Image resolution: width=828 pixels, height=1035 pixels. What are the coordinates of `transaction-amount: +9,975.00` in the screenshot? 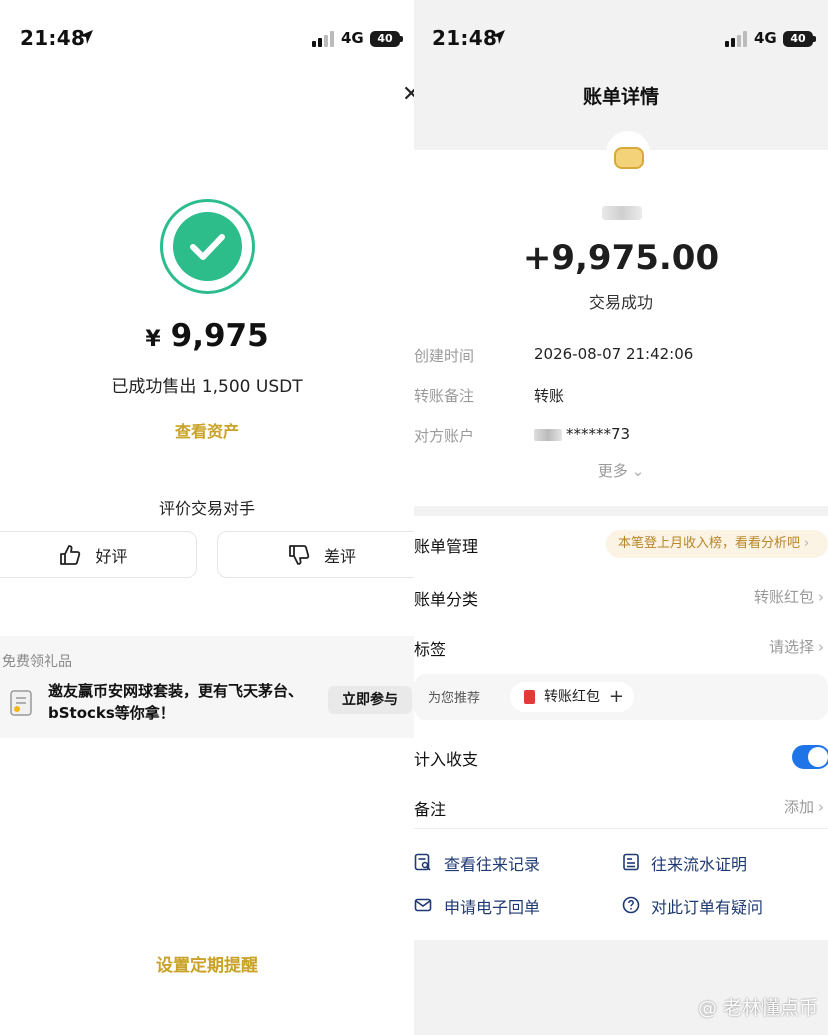 It's located at (621, 258).